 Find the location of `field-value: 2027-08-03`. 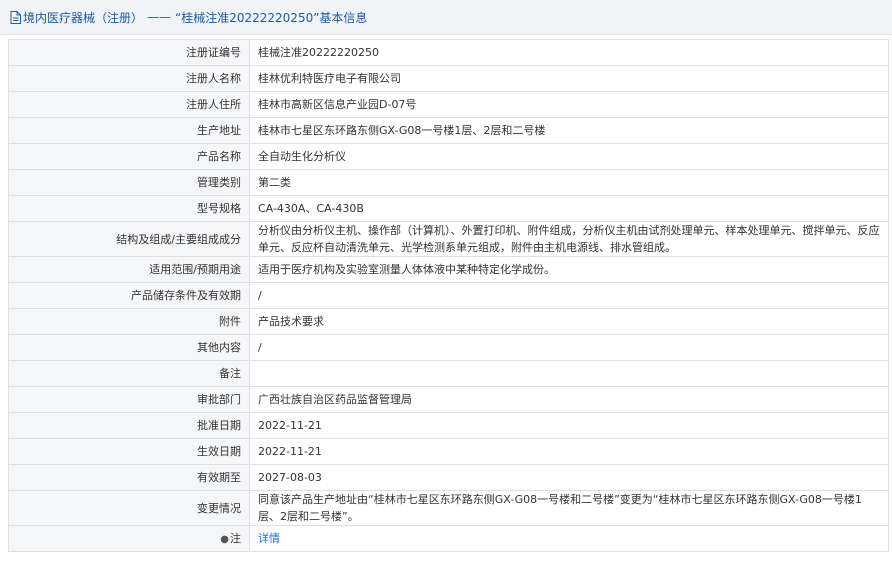

field-value: 2027-08-03 is located at coordinates (569, 477).